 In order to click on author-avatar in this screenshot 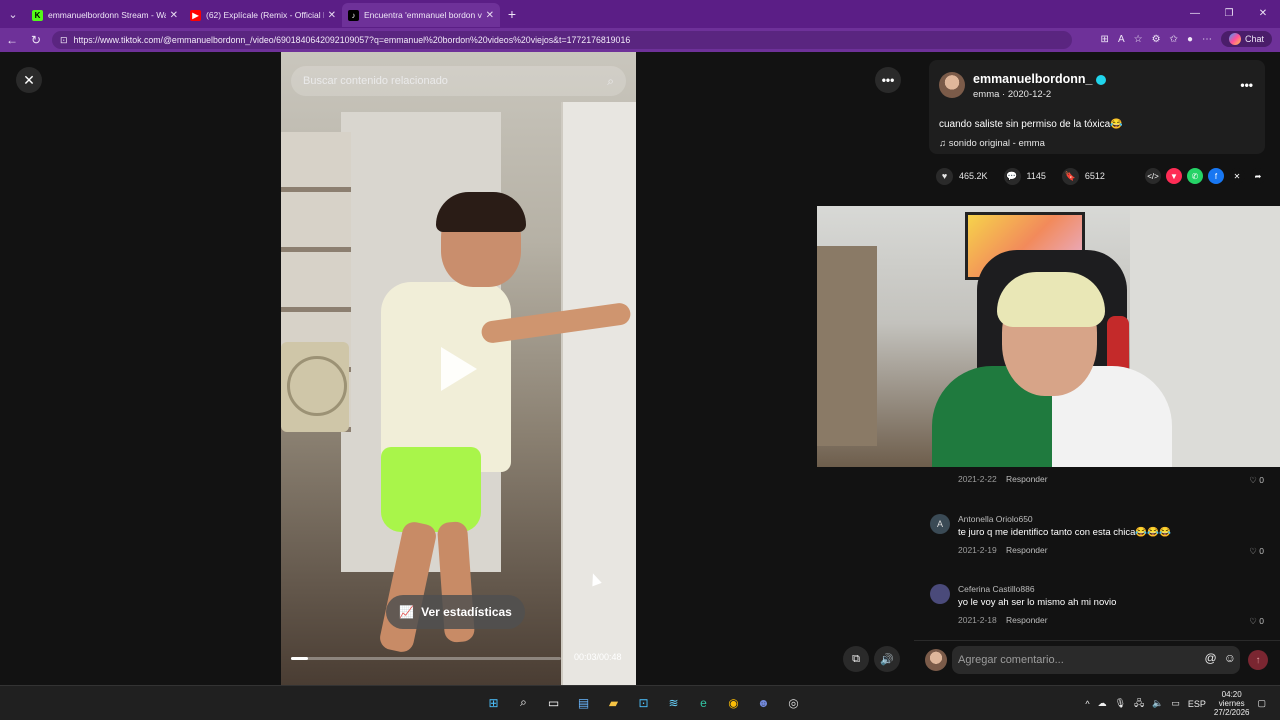, I will do `click(952, 85)`.